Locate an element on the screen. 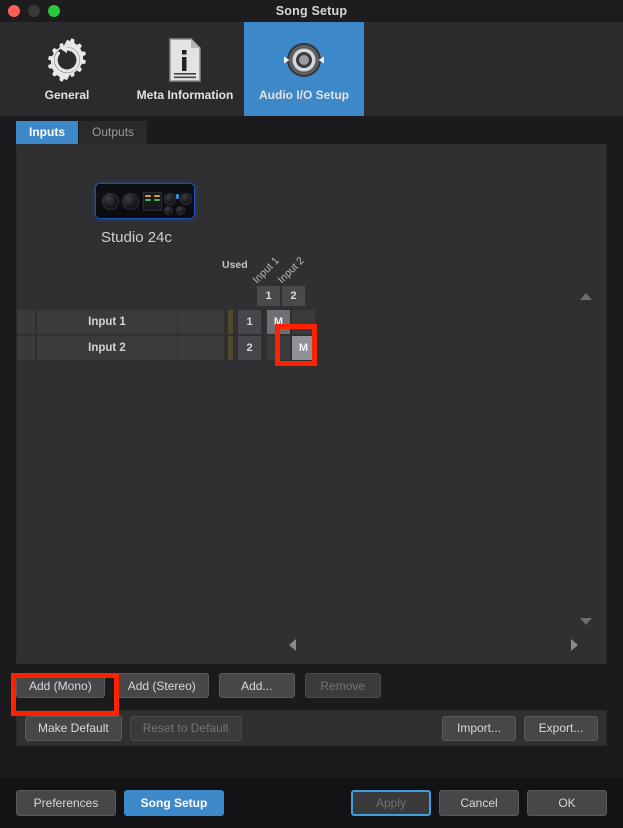 The width and height of the screenshot is (623, 828). device-block: Studio 24c is located at coordinates (311, 195).